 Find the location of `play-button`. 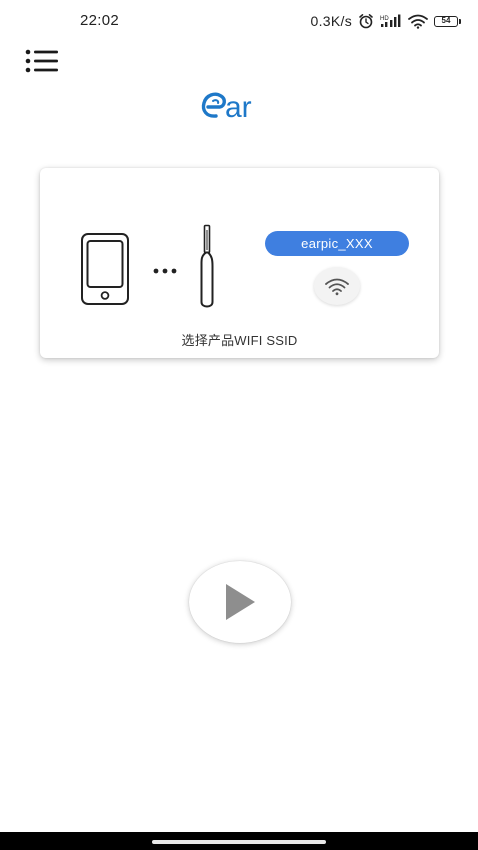

play-button is located at coordinates (240, 602).